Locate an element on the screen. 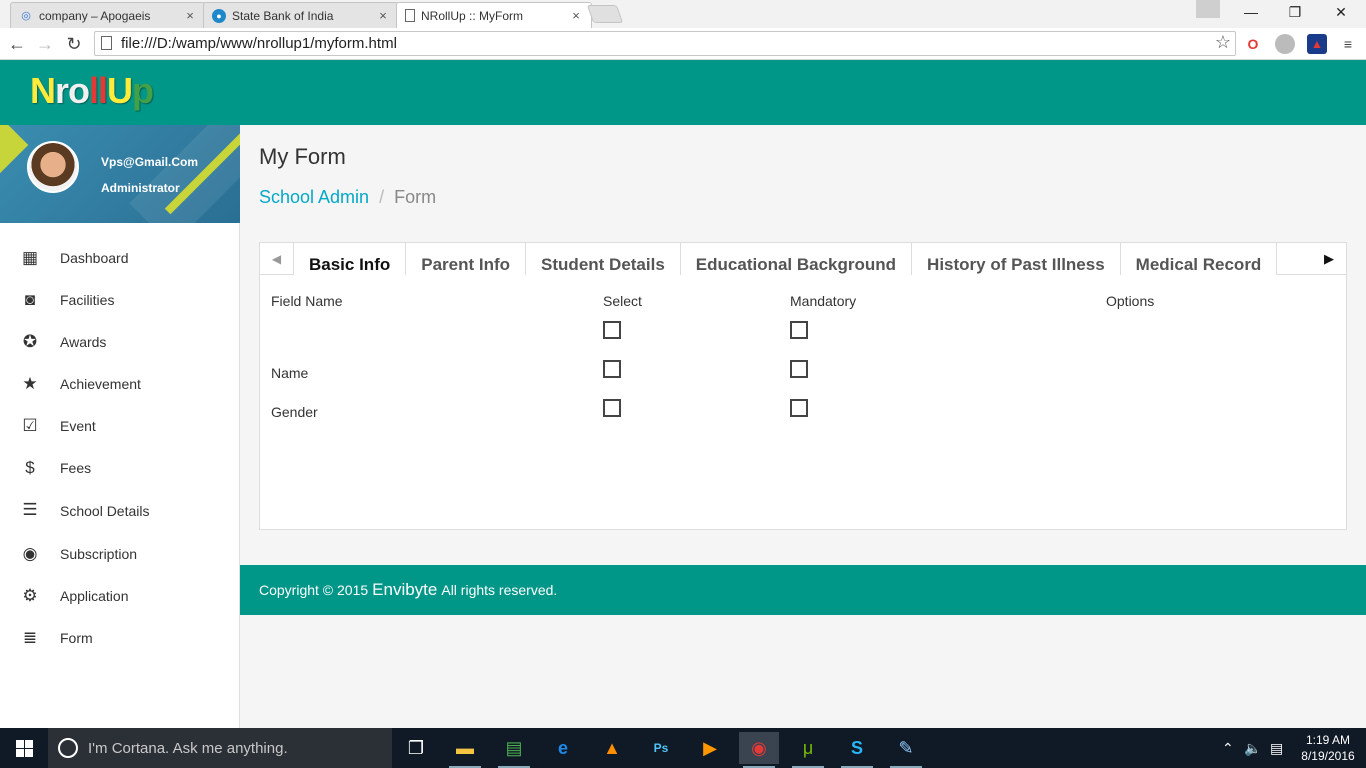 Image resolution: width=1366 pixels, height=768 pixels. minimize-icon: — is located at coordinates (1251, 12).